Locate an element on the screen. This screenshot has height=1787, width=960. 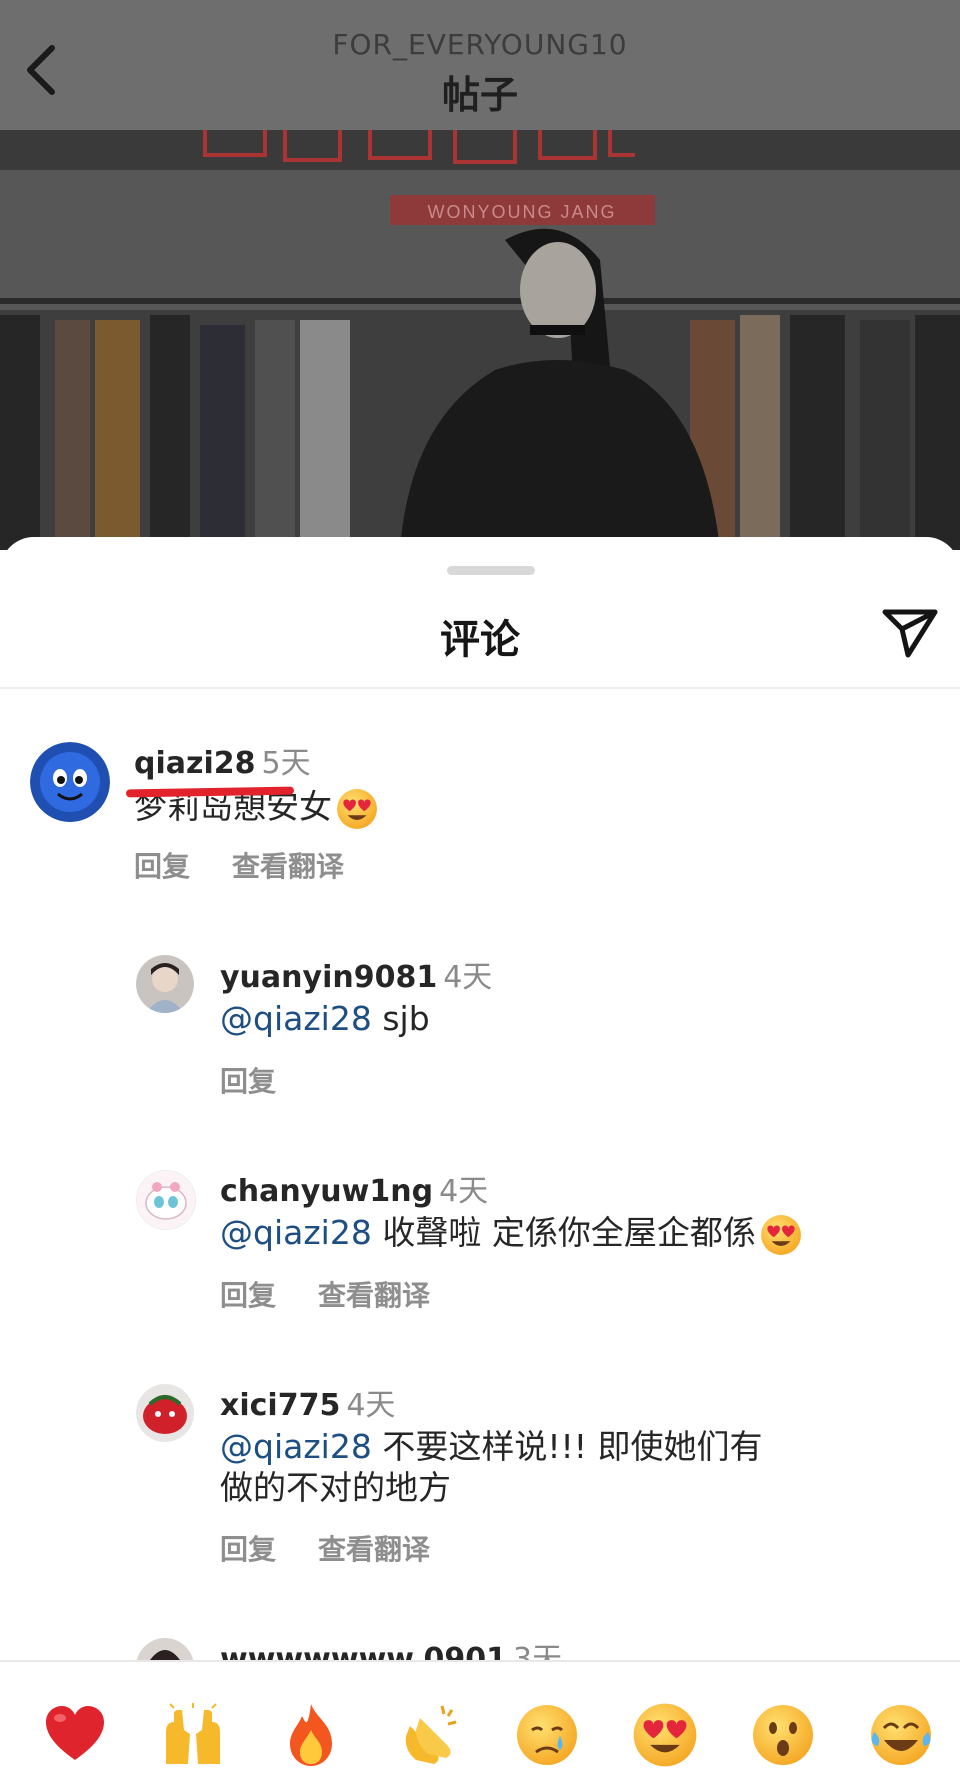
sheet-title: 评论 is located at coordinates (480, 640).